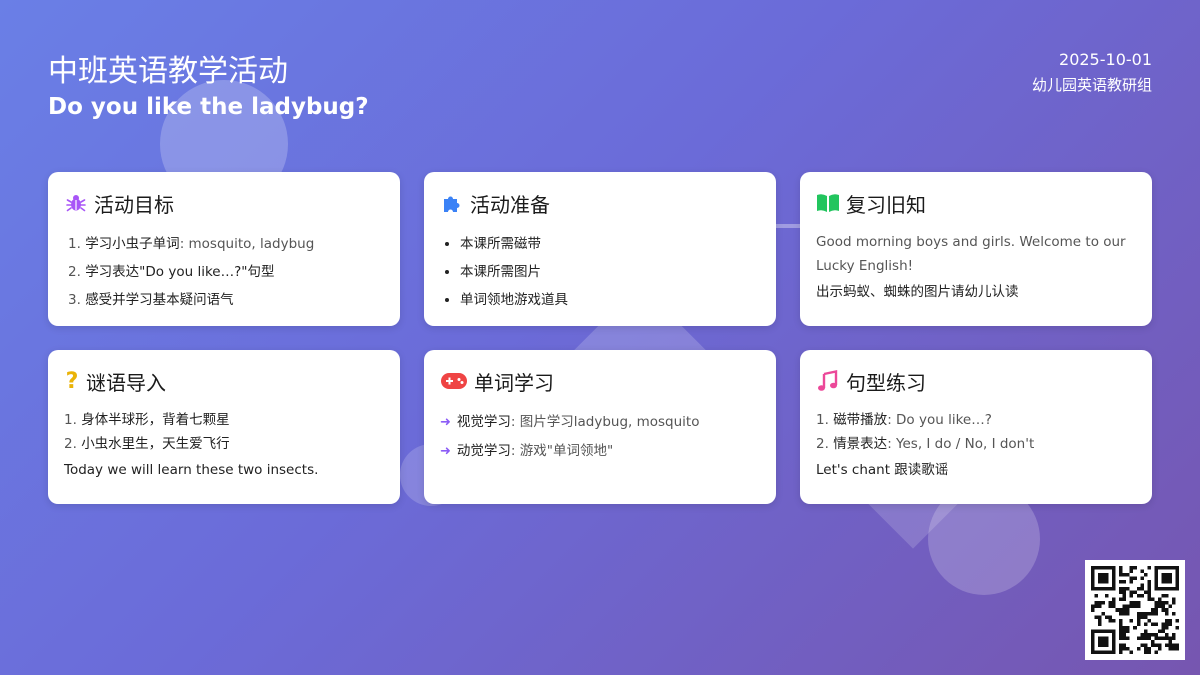  What do you see at coordinates (1135, 610) in the screenshot?
I see `qr-code-image` at bounding box center [1135, 610].